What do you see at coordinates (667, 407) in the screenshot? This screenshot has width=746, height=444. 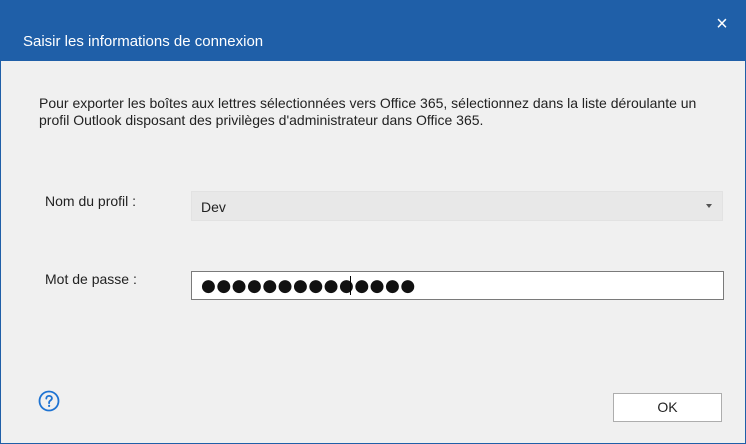 I see `ok-button: OK` at bounding box center [667, 407].